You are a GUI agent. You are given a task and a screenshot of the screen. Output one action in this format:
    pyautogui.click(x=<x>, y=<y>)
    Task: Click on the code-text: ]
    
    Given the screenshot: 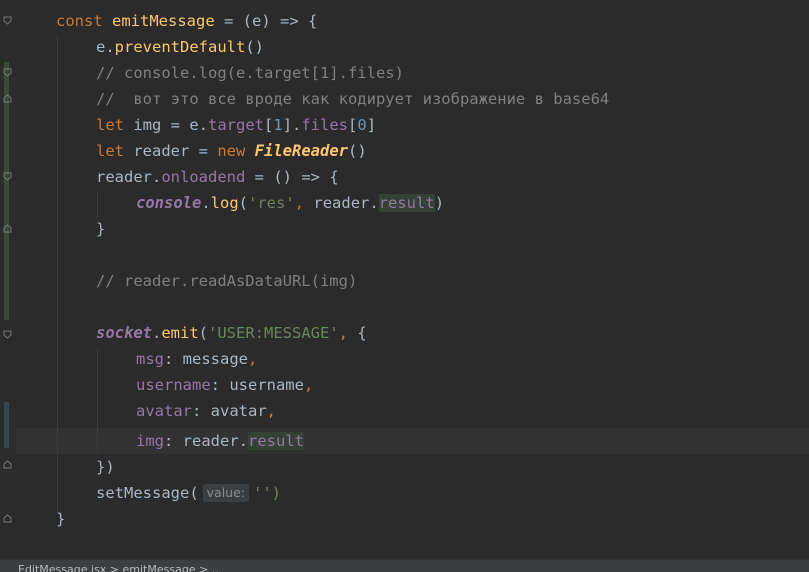 What is the action you would take?
    pyautogui.click(x=371, y=125)
    